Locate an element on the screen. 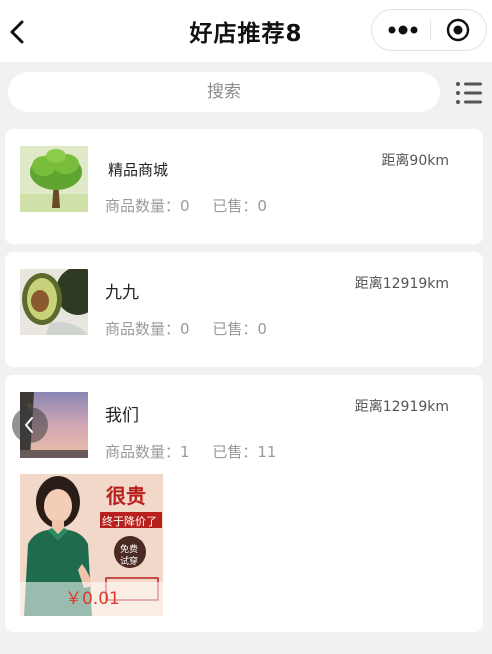 This screenshot has width=492, height=654. target-icon is located at coordinates (458, 30).